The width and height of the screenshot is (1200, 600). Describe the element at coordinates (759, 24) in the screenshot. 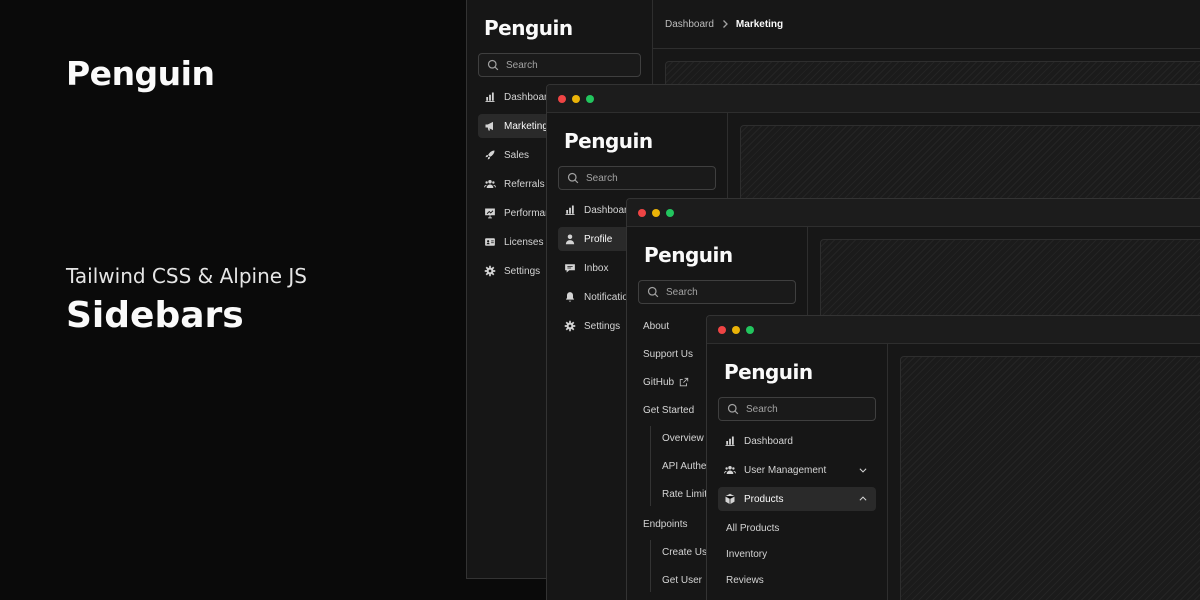

I see `breadcrumb-current: Marketing` at that location.